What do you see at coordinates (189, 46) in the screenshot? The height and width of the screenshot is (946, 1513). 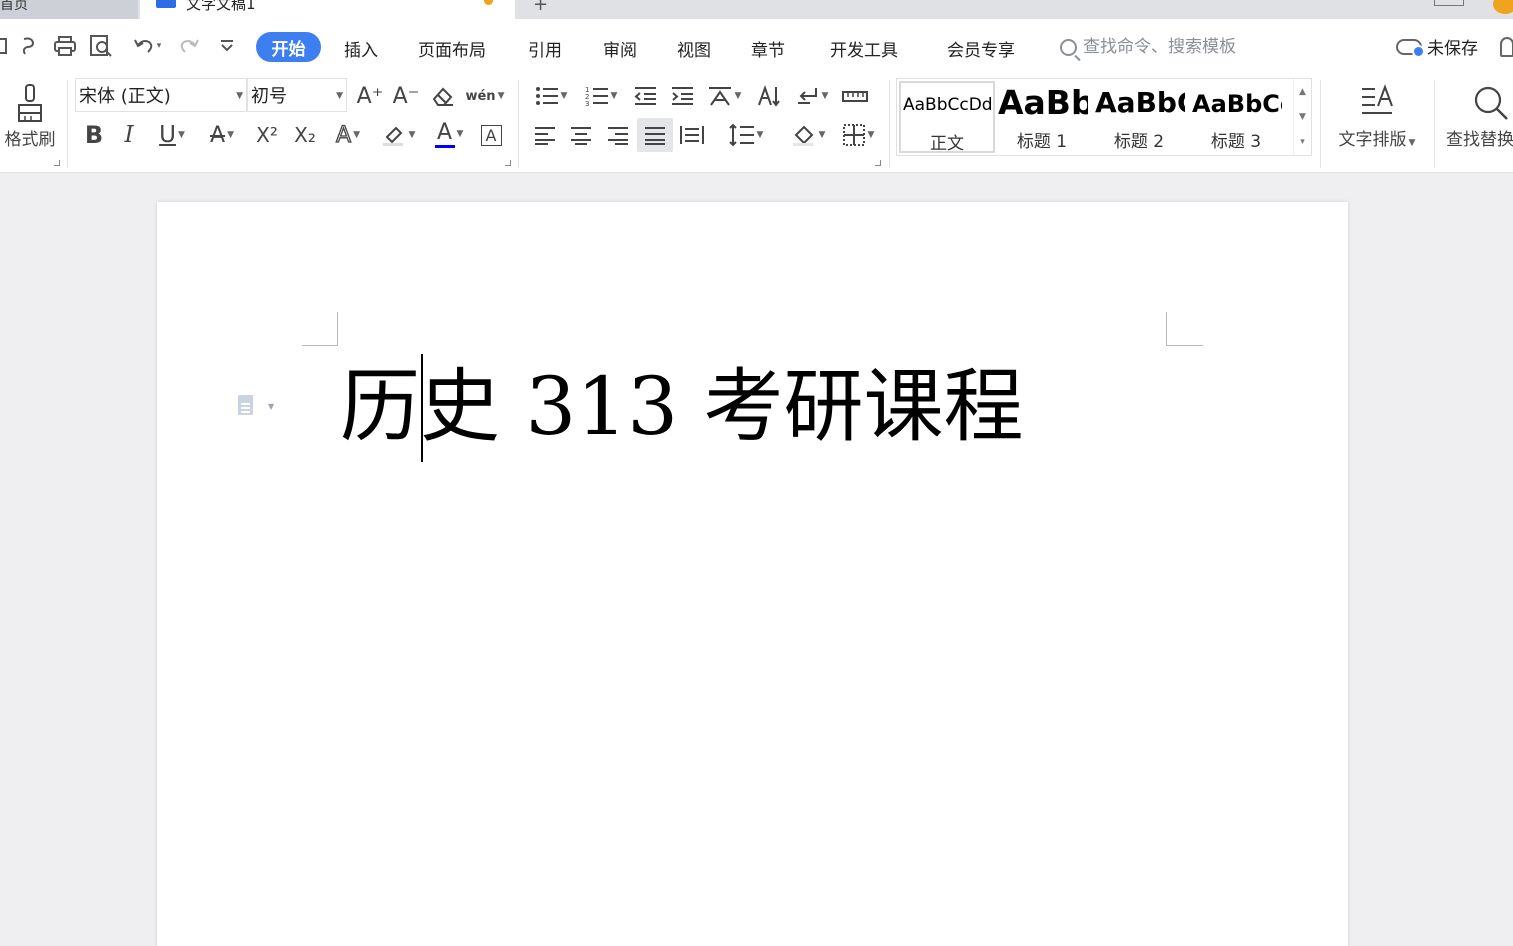 I see `redo-icon` at bounding box center [189, 46].